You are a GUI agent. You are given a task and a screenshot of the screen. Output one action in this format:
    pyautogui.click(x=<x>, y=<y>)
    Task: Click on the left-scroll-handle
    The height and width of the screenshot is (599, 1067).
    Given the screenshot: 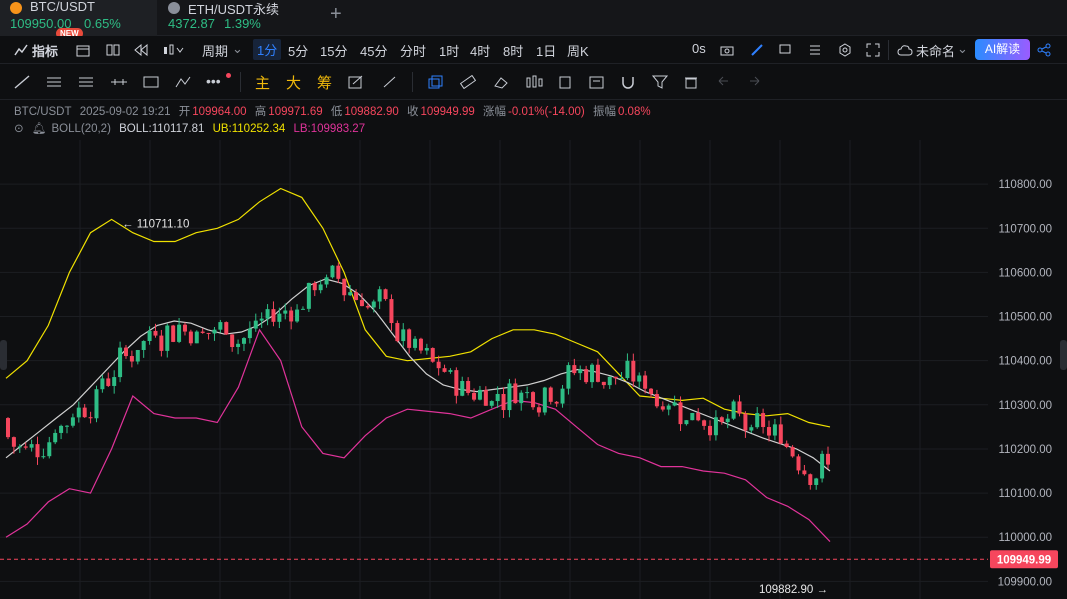 What is the action you would take?
    pyautogui.click(x=3, y=355)
    